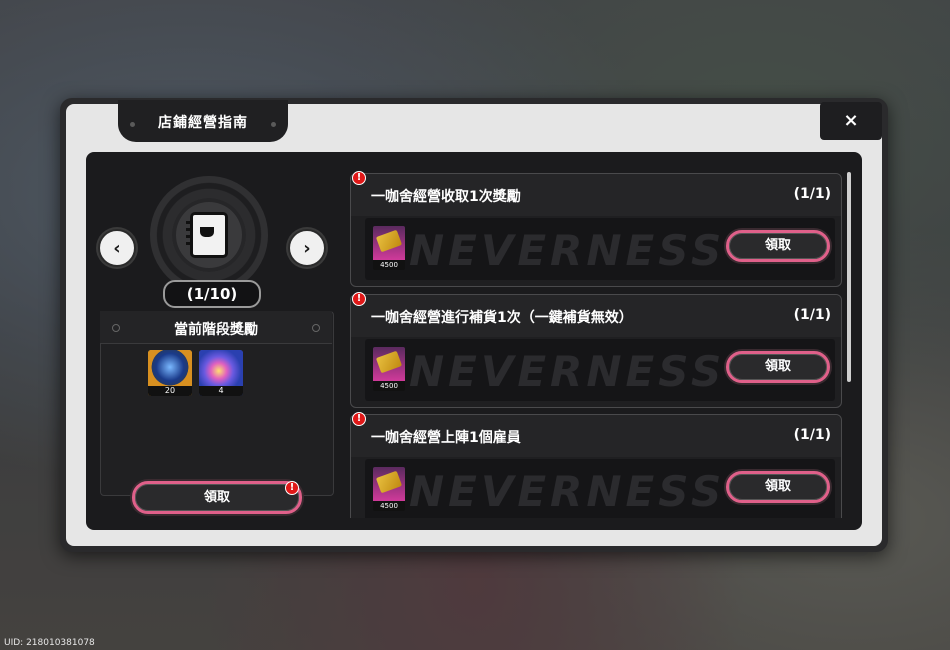 Image resolution: width=950 pixels, height=650 pixels. I want to click on blue-orb-icon, so click(170, 369).